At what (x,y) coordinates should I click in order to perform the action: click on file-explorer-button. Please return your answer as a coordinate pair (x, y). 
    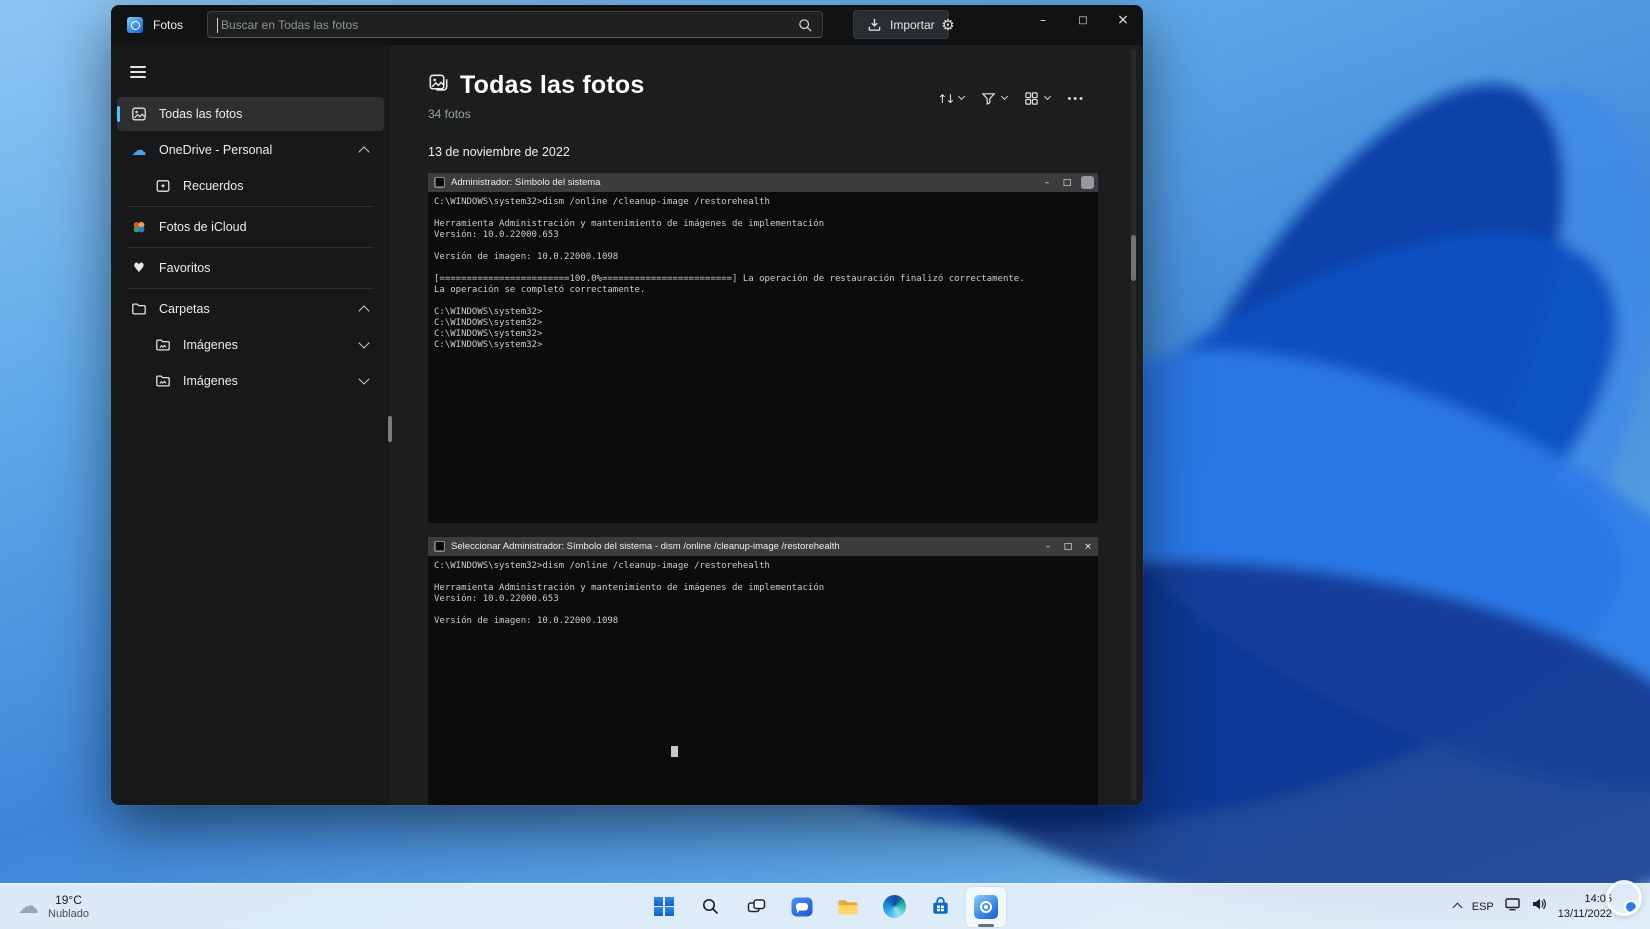
    Looking at the image, I should click on (848, 907).